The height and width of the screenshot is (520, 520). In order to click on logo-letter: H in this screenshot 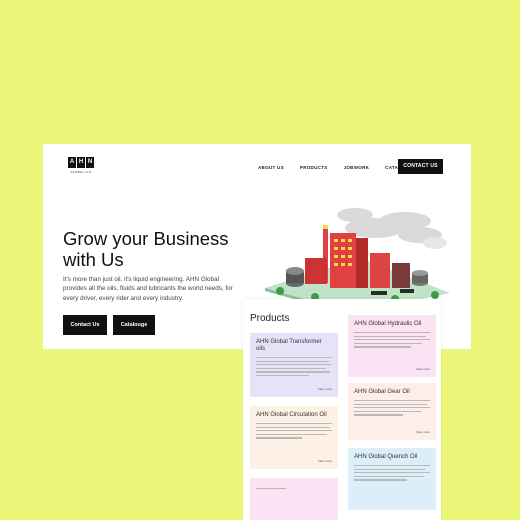, I will do `click(81, 162)`.